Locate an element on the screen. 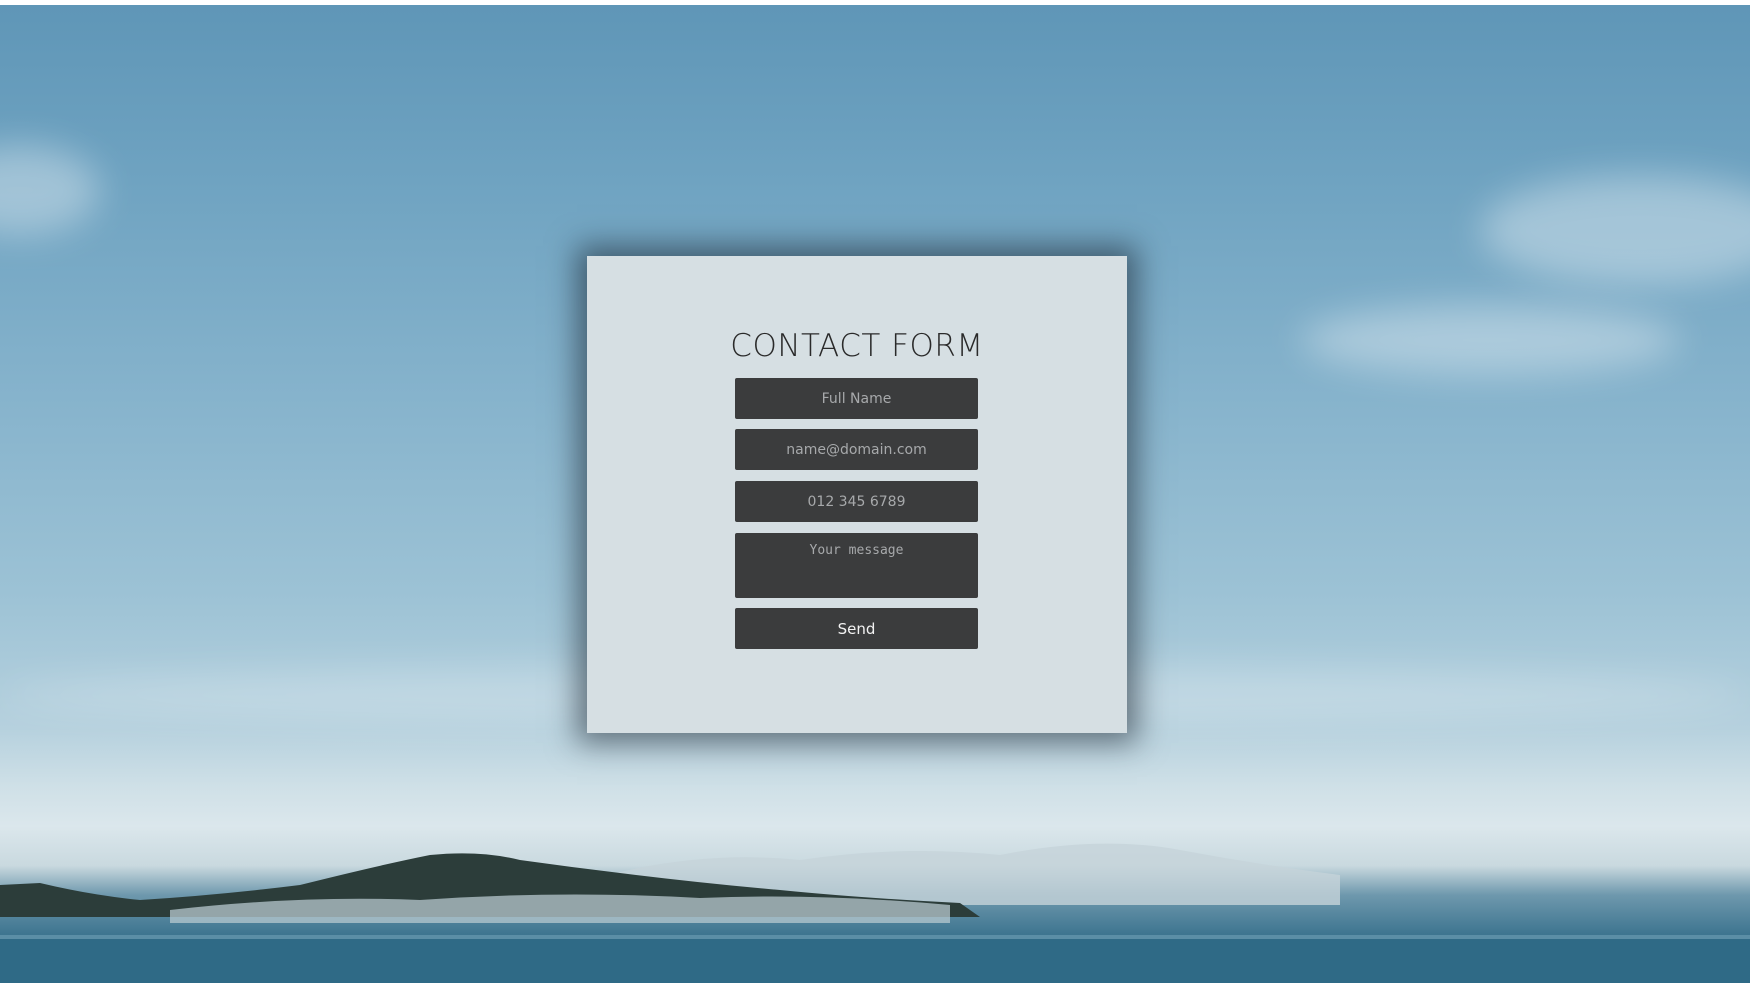 Image resolution: width=1750 pixels, height=983 pixels. sea is located at coordinates (875, 959).